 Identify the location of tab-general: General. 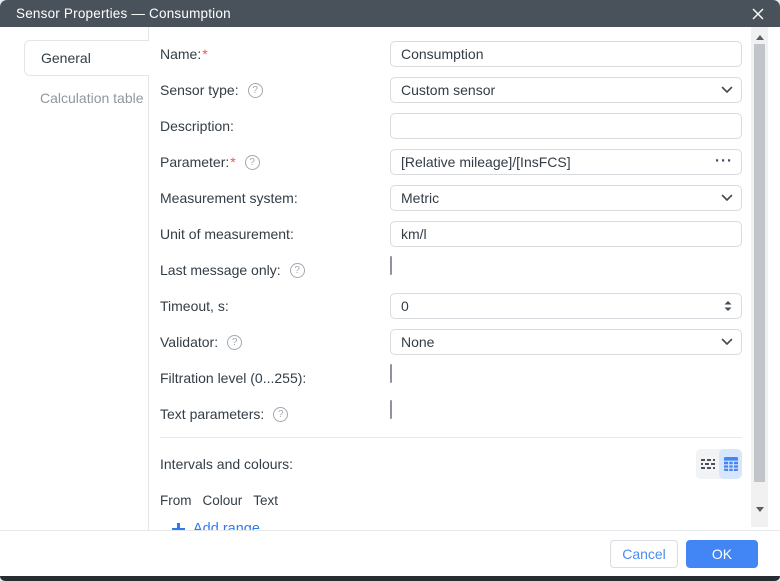
(86, 58).